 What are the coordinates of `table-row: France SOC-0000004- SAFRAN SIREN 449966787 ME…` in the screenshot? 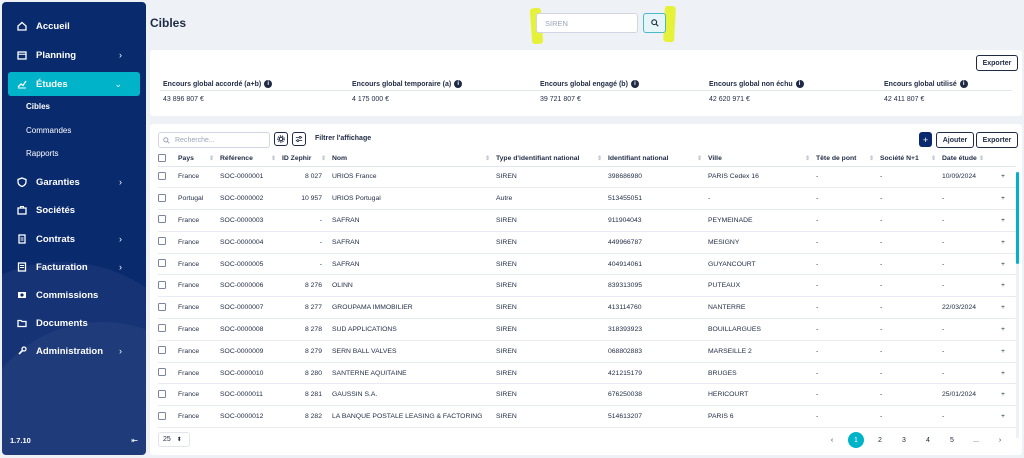 It's located at (587, 242).